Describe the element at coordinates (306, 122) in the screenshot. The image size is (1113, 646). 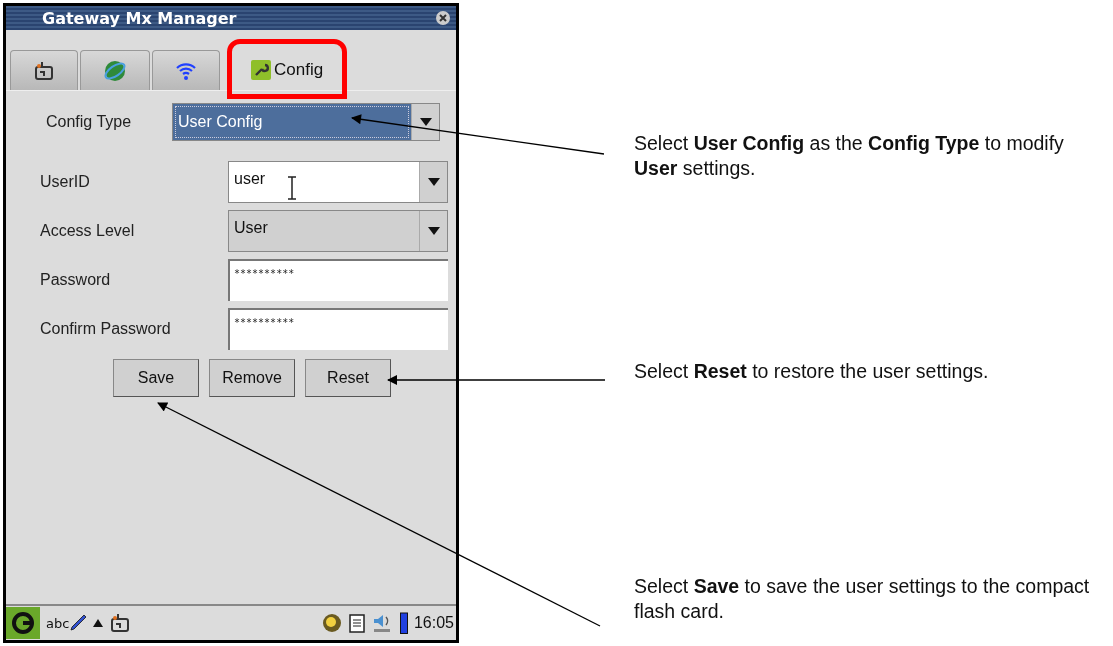
I see `config-type-dropdown: User Config` at that location.